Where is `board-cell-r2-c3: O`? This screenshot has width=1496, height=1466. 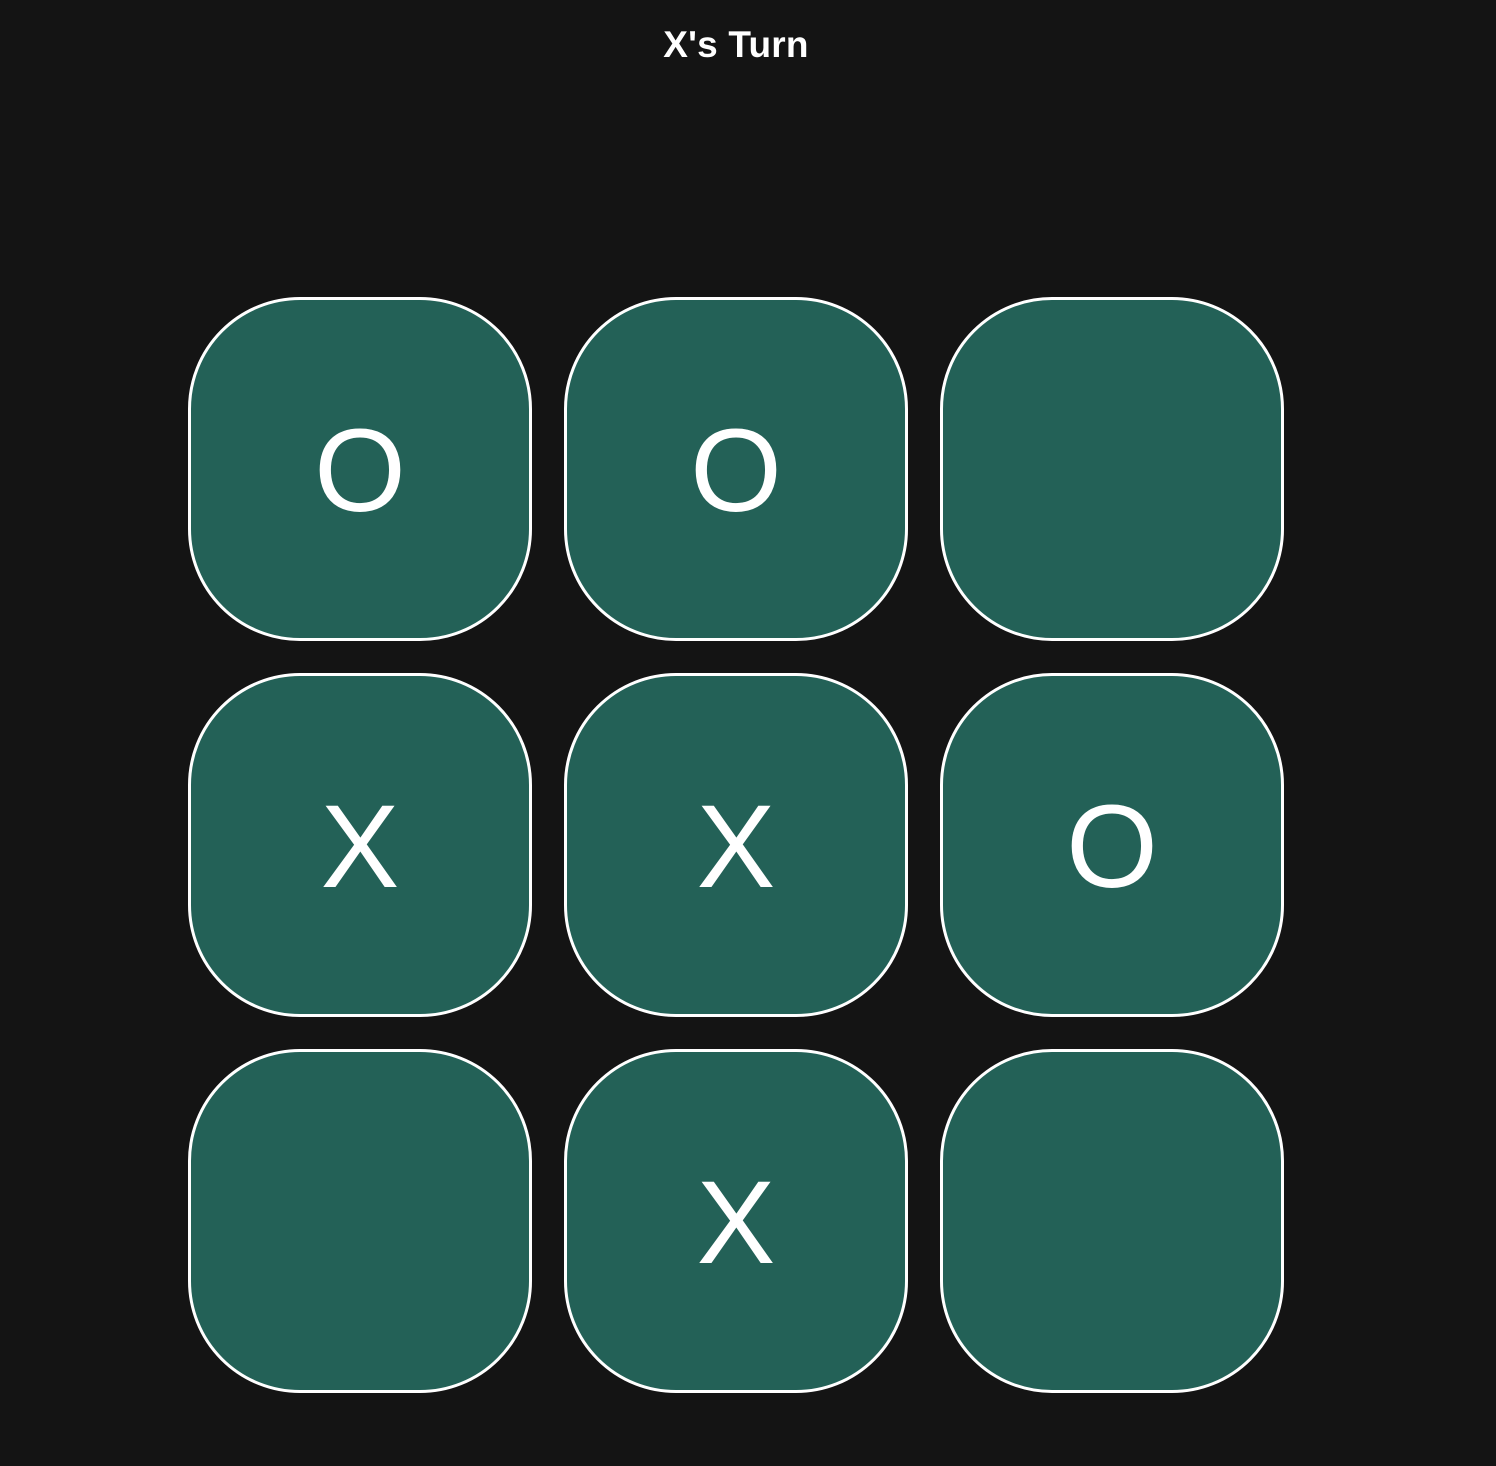
board-cell-r2-c3: O is located at coordinates (1112, 845).